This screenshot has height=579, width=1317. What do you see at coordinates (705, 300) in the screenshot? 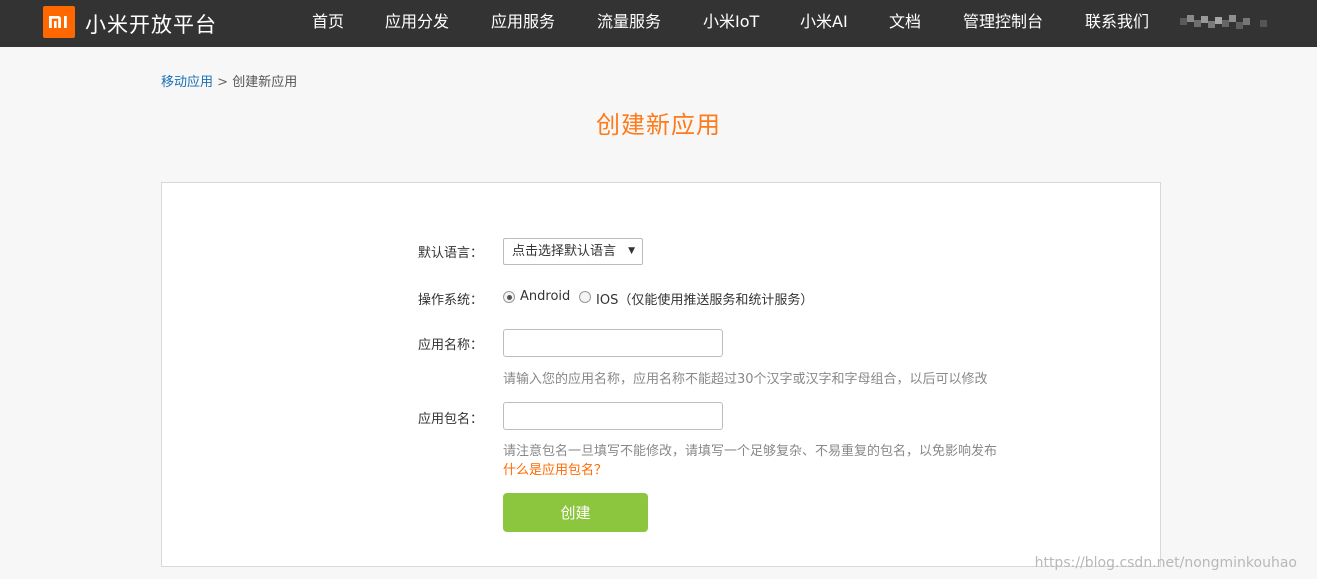
I see `os-option-ios-label: IOS（仅能使用推送服务和统计服务）` at bounding box center [705, 300].